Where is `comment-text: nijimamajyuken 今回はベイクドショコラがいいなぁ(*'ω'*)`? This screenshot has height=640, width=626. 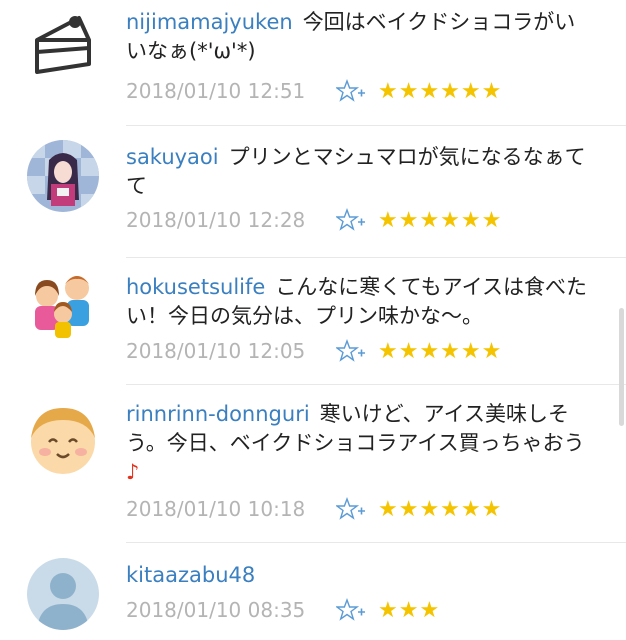
comment-text: nijimamajyuken 今回はベイクドショコラがいいなぁ(*'ω'*) is located at coordinates (361, 37).